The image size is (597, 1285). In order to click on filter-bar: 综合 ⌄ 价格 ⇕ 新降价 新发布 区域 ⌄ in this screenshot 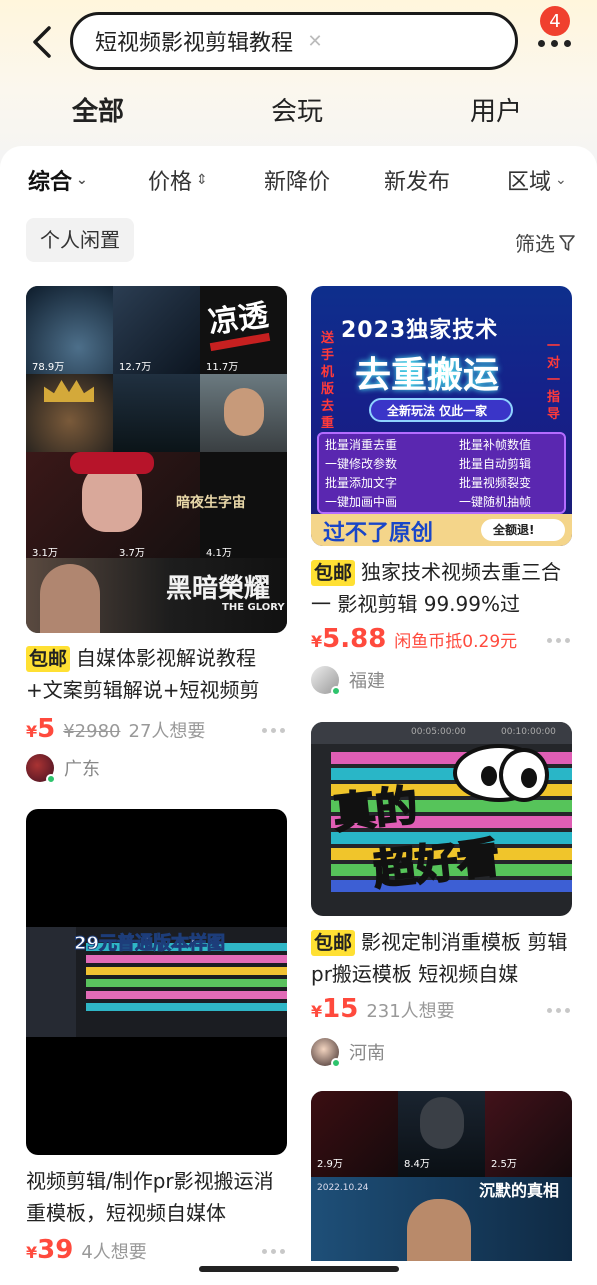, I will do `click(298, 181)`.